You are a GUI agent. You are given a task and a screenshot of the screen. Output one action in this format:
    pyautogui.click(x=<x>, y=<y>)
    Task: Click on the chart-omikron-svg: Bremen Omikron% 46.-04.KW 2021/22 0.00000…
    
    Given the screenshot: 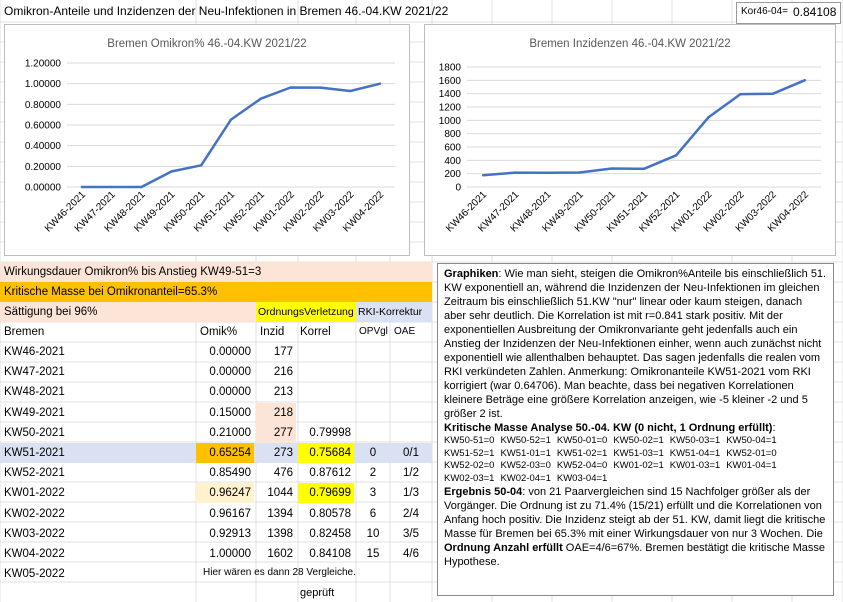 What is the action you would take?
    pyautogui.click(x=210, y=136)
    